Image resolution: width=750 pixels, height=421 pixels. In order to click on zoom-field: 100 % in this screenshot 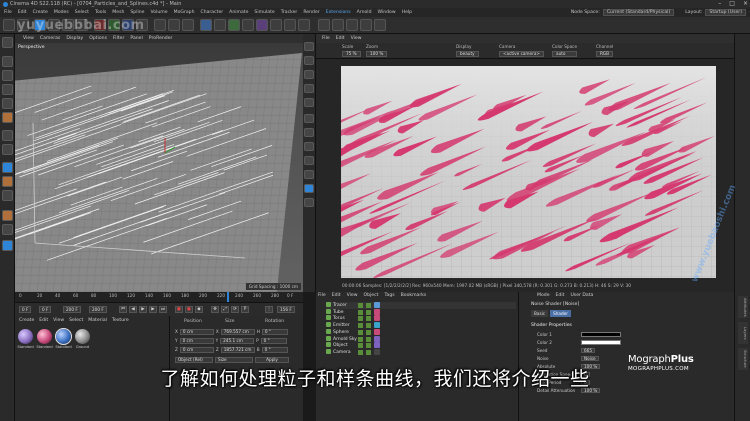, I will do `click(377, 54)`.